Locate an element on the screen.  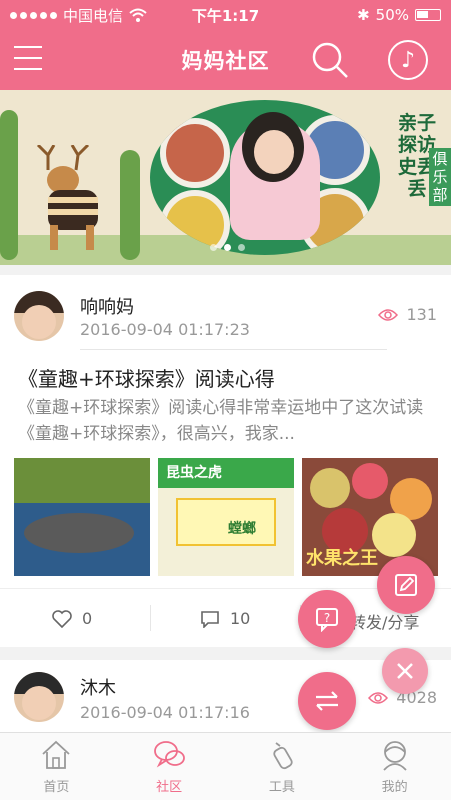
tab-label: 我的 is located at coordinates (394, 787).